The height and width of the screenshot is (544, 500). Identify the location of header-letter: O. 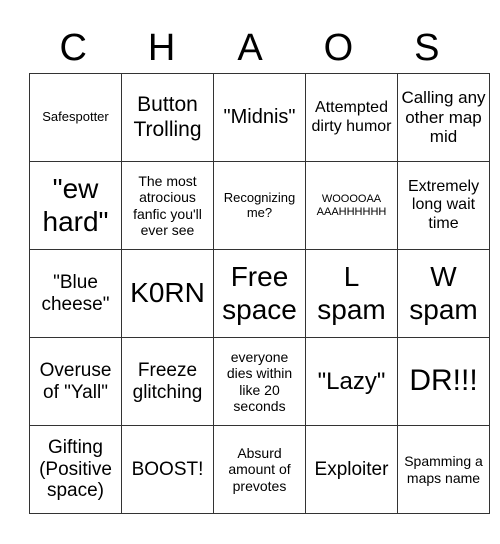
(338, 48).